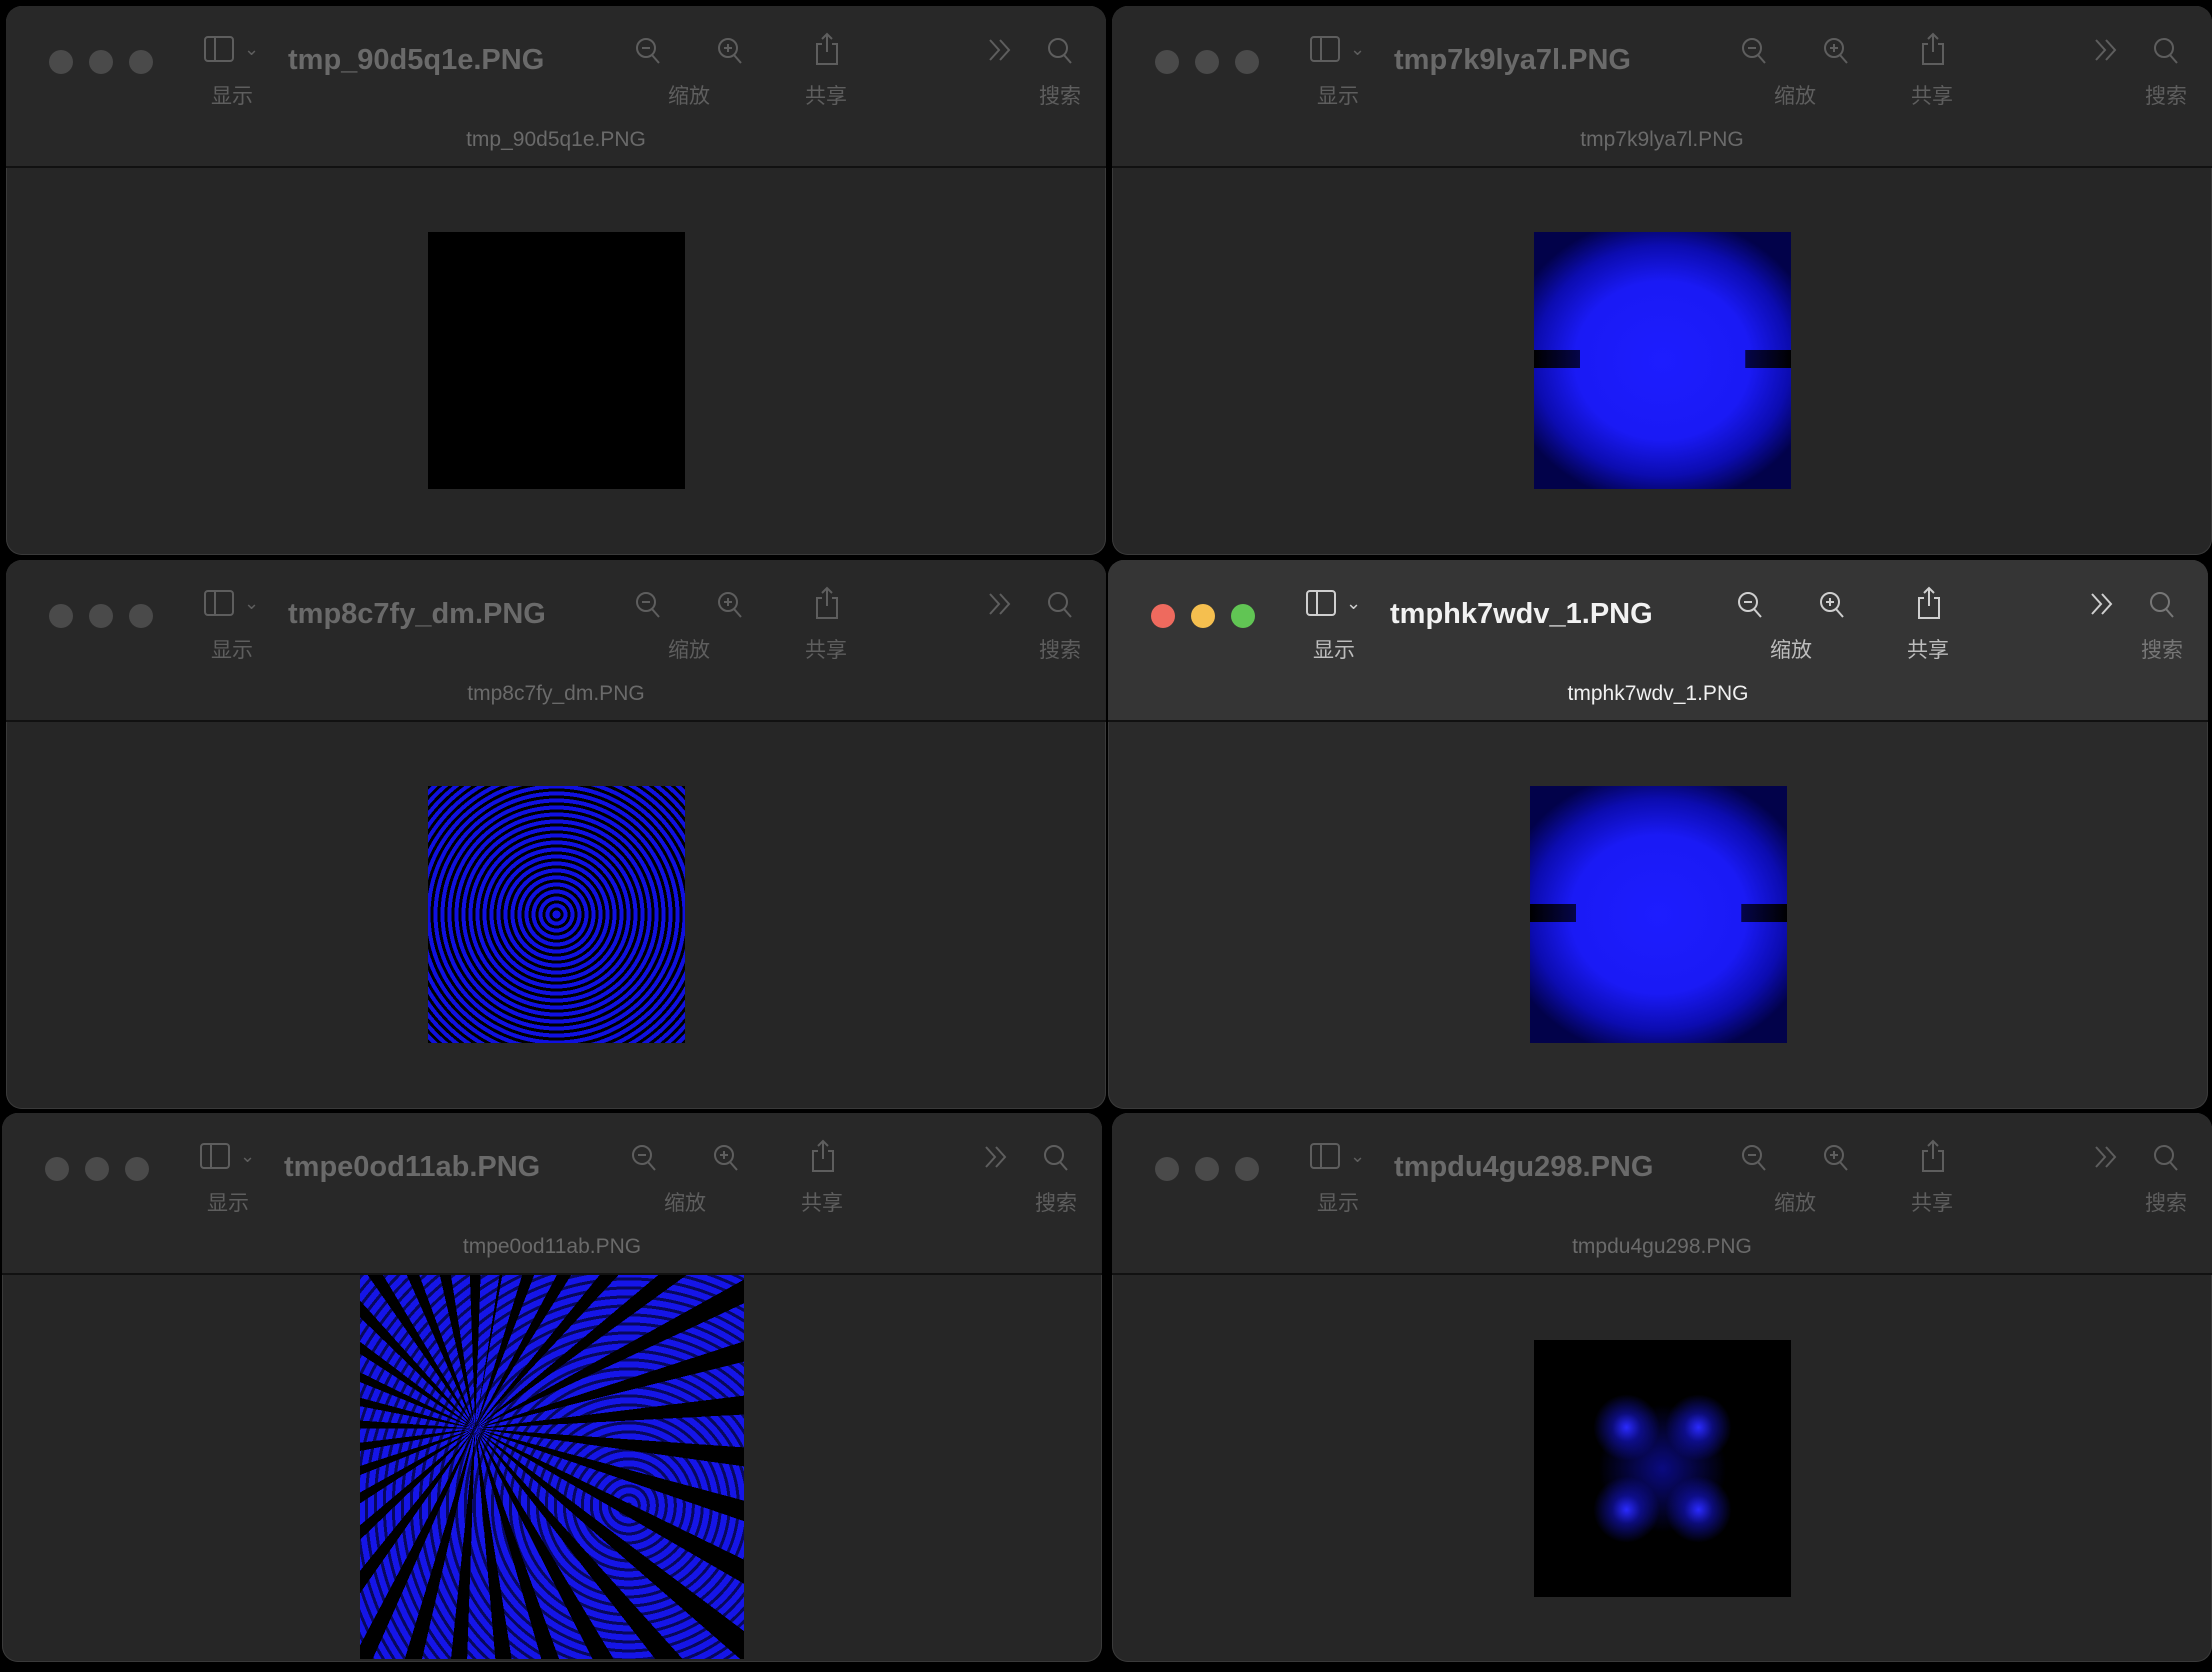  Describe the element at coordinates (1662, 1246) in the screenshot. I see `window-subtitle: tmpdu4gu298.PNG` at that location.